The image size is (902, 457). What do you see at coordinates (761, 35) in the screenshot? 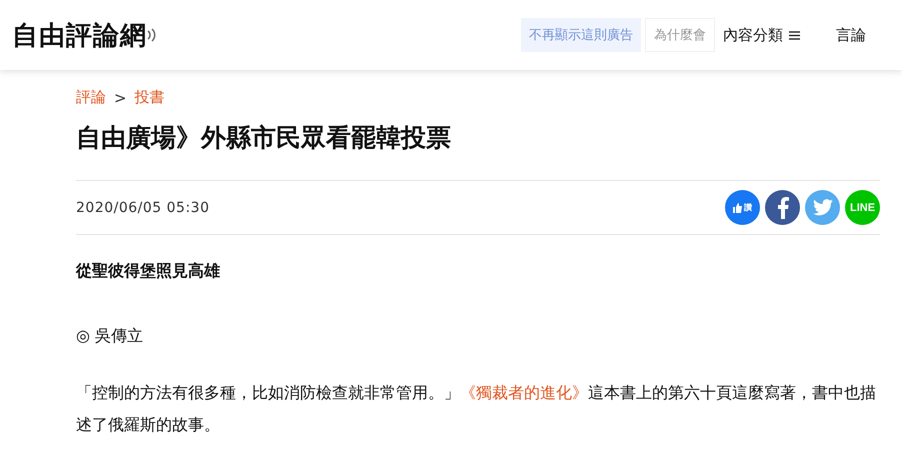
I see `category-menu: 內容分類` at bounding box center [761, 35].